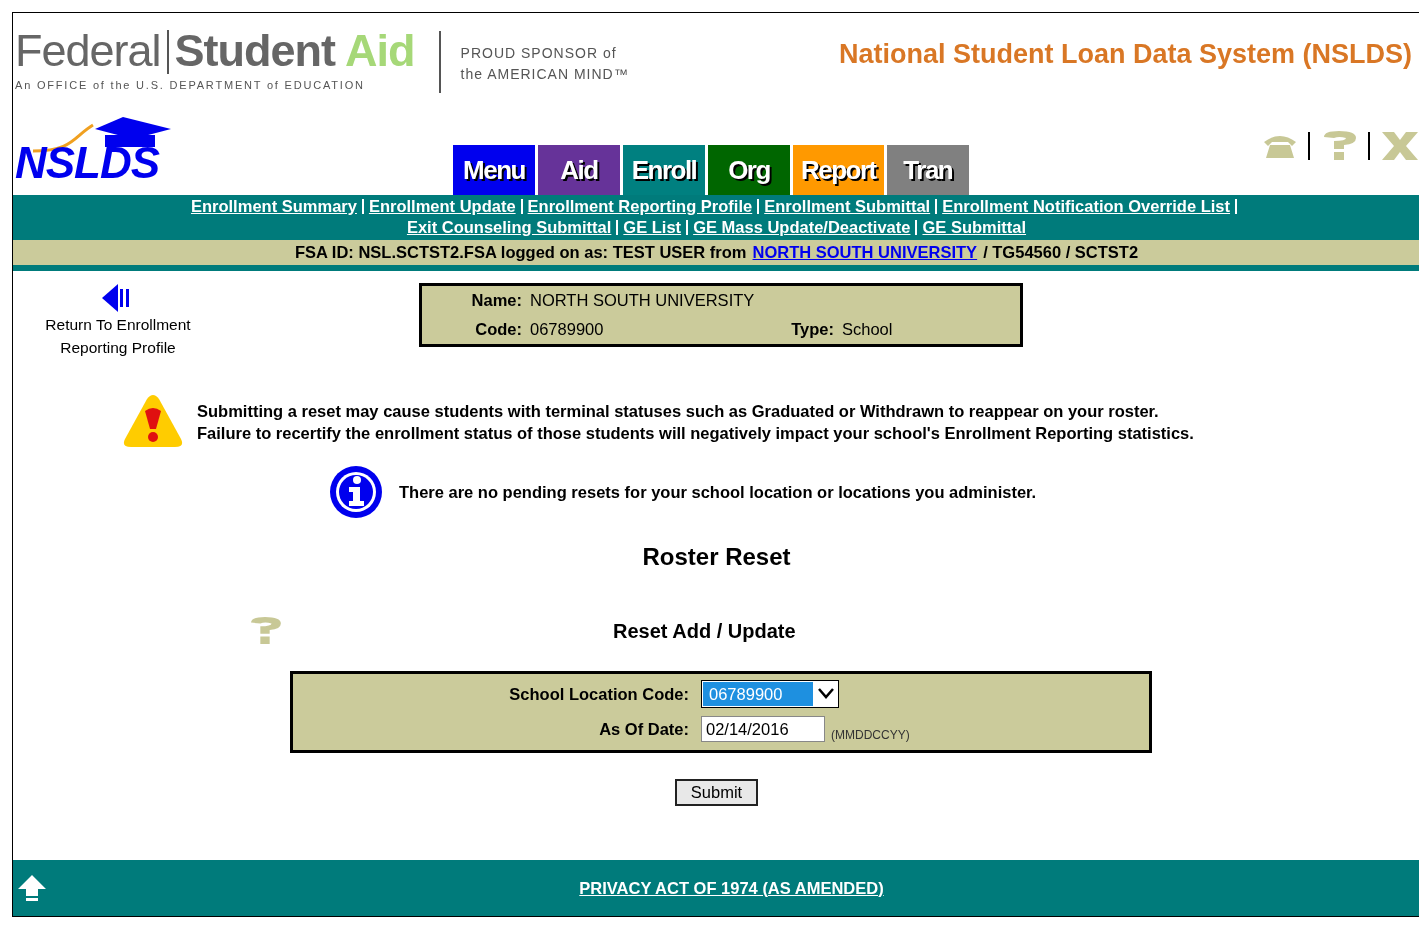  Describe the element at coordinates (763, 729) in the screenshot. I see `date-field: 02/14/2016` at that location.